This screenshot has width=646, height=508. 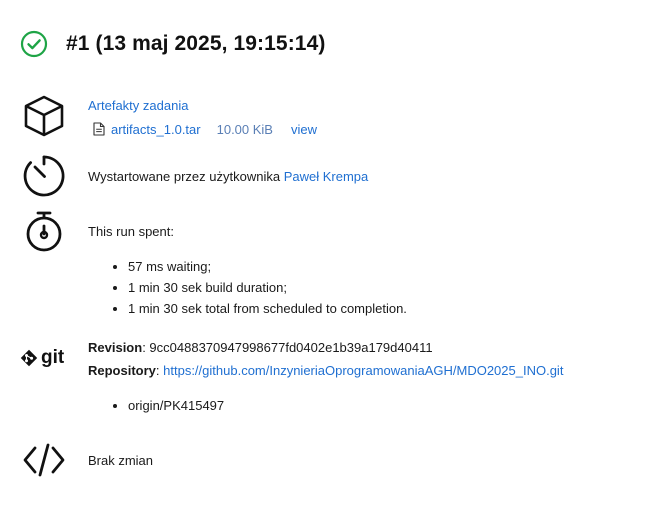 I want to click on artifact-file-row: artifacts_1.0.tar 10.00 KiB view, so click(x=362, y=129).